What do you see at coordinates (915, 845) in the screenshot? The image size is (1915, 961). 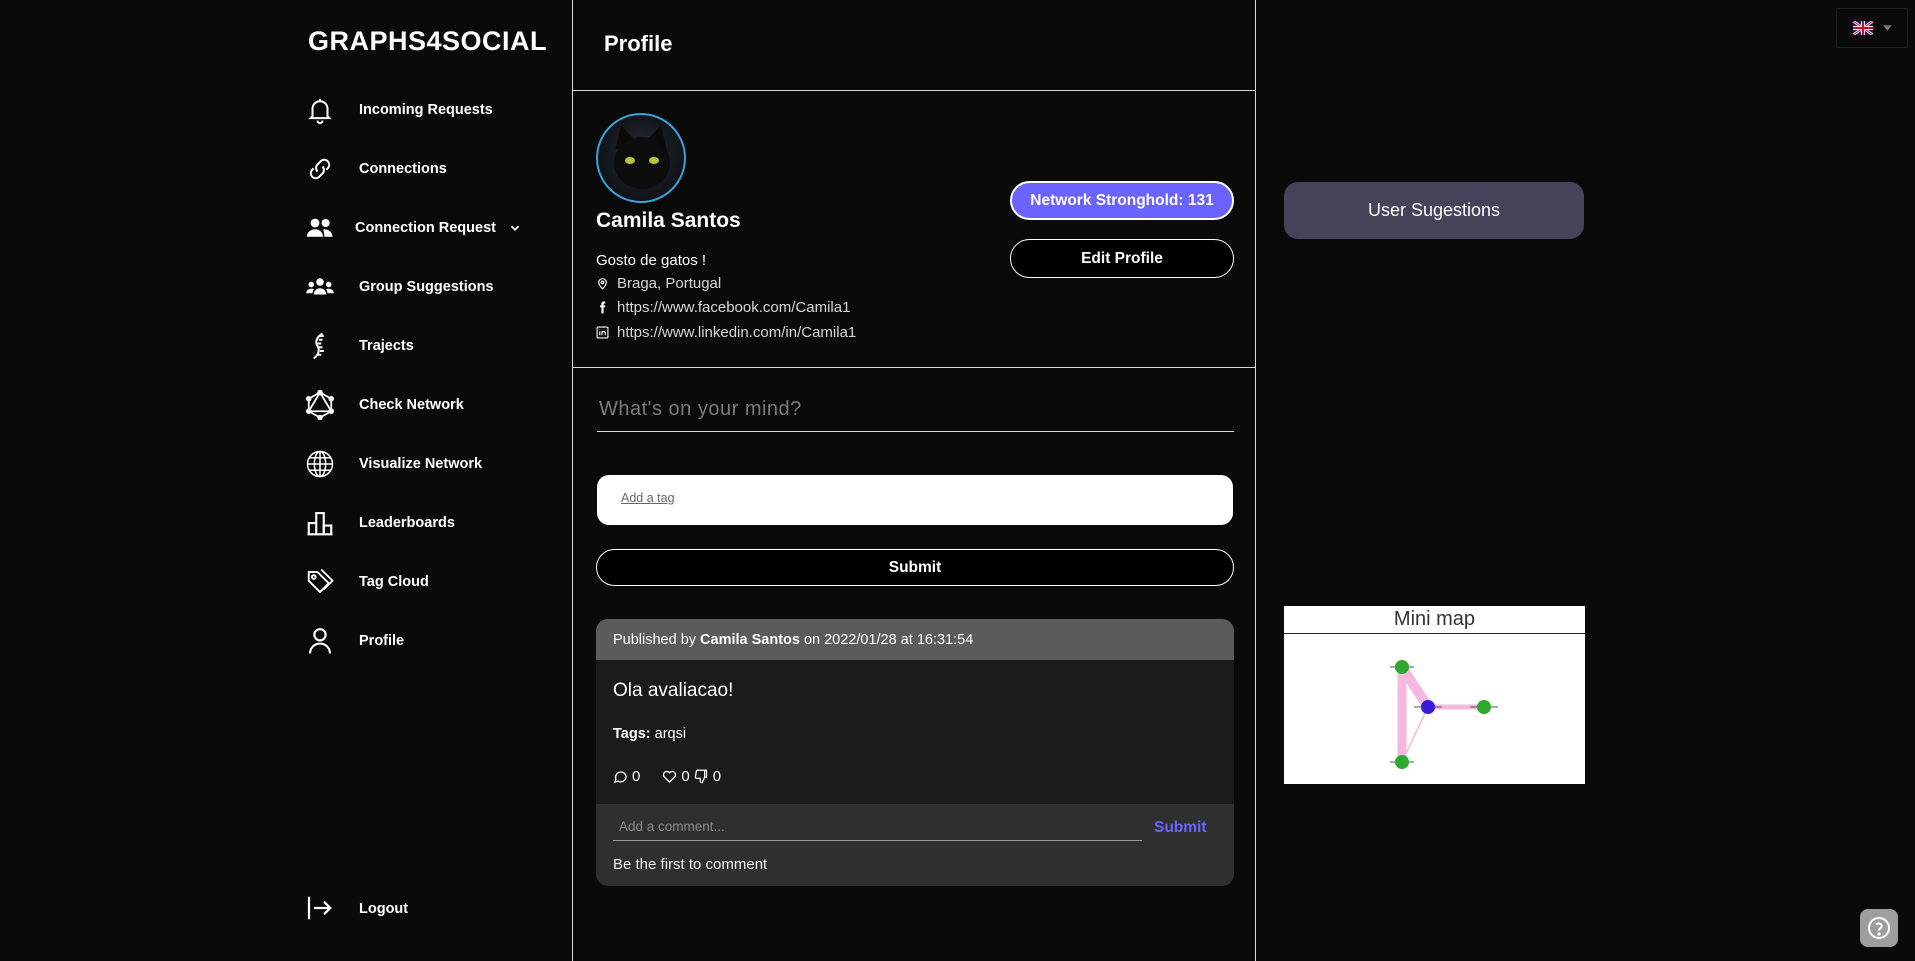 I see `post-comments: Submit Be the first to comment` at bounding box center [915, 845].